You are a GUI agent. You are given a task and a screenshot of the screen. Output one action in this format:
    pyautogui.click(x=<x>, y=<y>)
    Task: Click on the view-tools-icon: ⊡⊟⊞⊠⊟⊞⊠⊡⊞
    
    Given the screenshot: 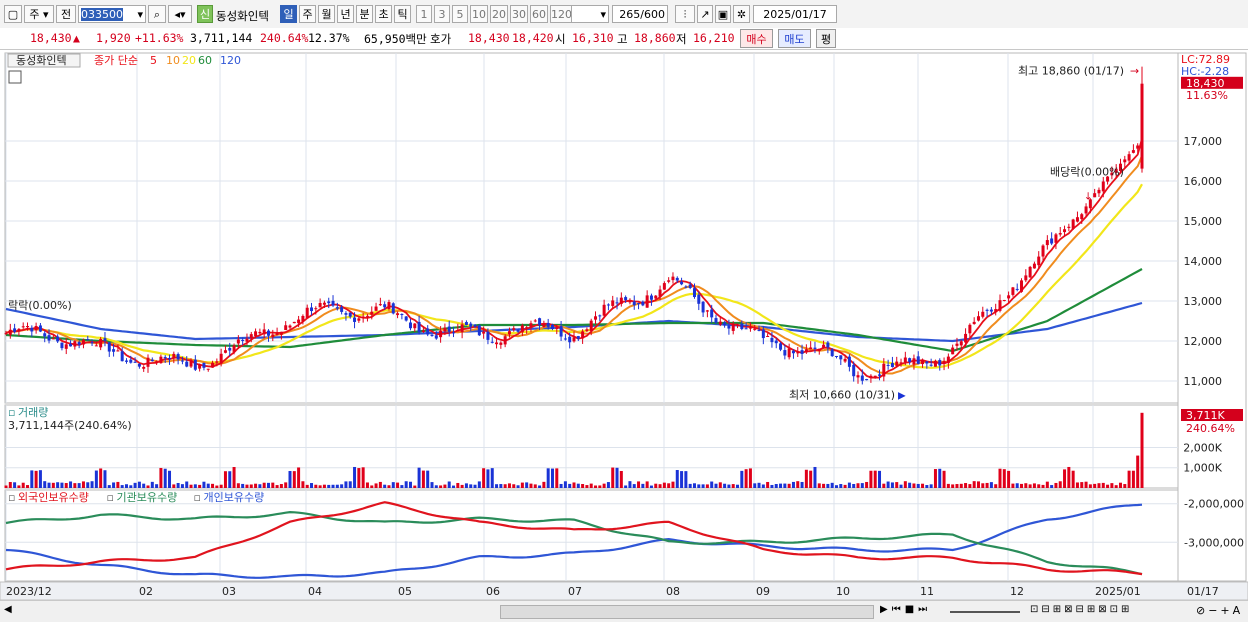 What is the action you would take?
    pyautogui.click(x=1081, y=609)
    